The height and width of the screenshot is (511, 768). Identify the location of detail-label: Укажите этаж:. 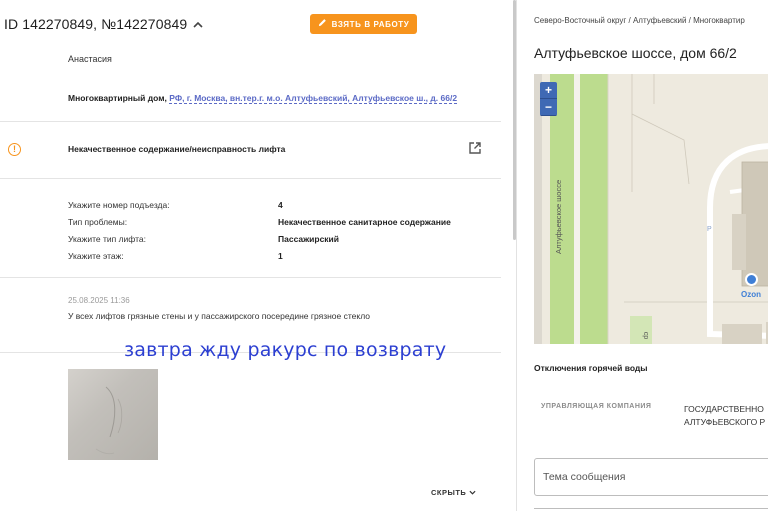
(96, 255).